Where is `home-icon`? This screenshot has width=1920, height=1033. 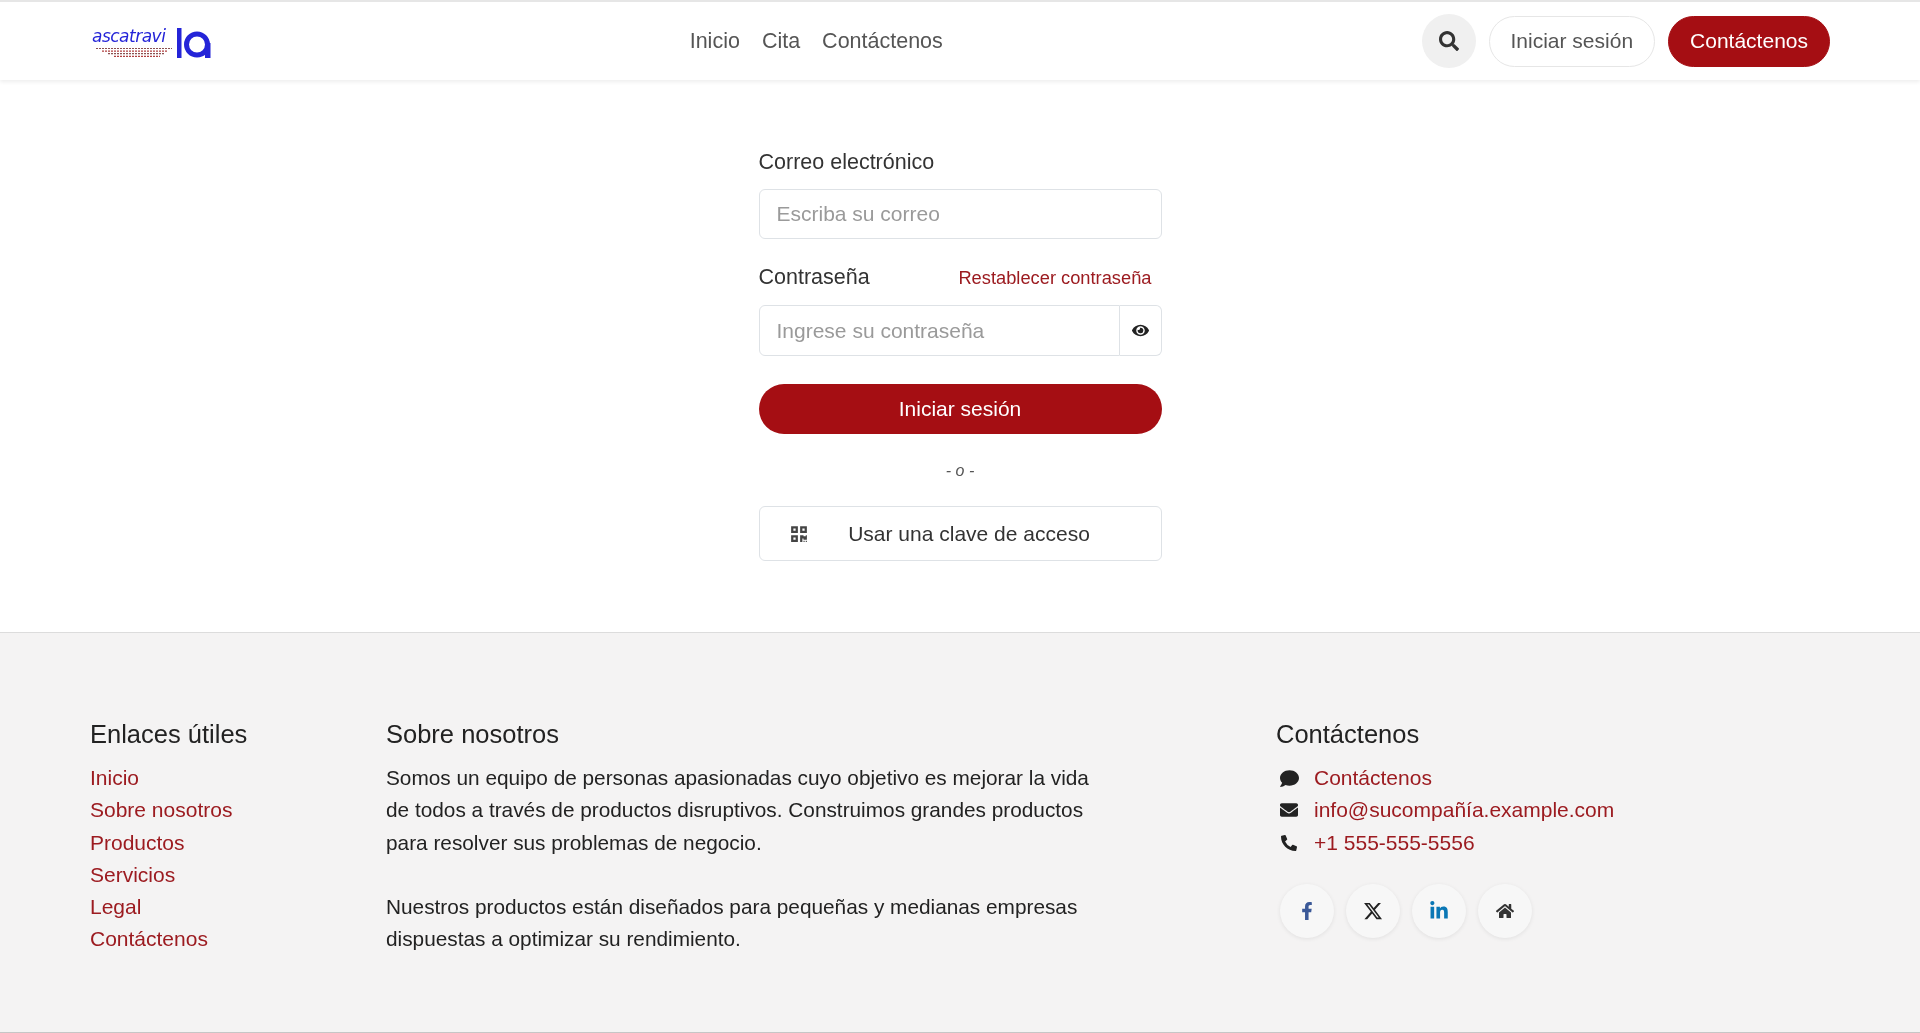 home-icon is located at coordinates (1505, 910).